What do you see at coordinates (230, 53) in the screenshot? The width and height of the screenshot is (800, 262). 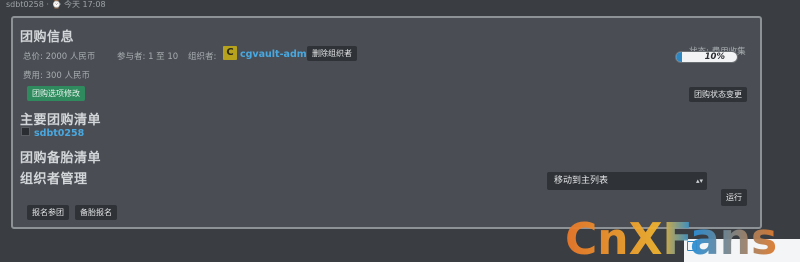 I see `organizer-avatar: C` at bounding box center [230, 53].